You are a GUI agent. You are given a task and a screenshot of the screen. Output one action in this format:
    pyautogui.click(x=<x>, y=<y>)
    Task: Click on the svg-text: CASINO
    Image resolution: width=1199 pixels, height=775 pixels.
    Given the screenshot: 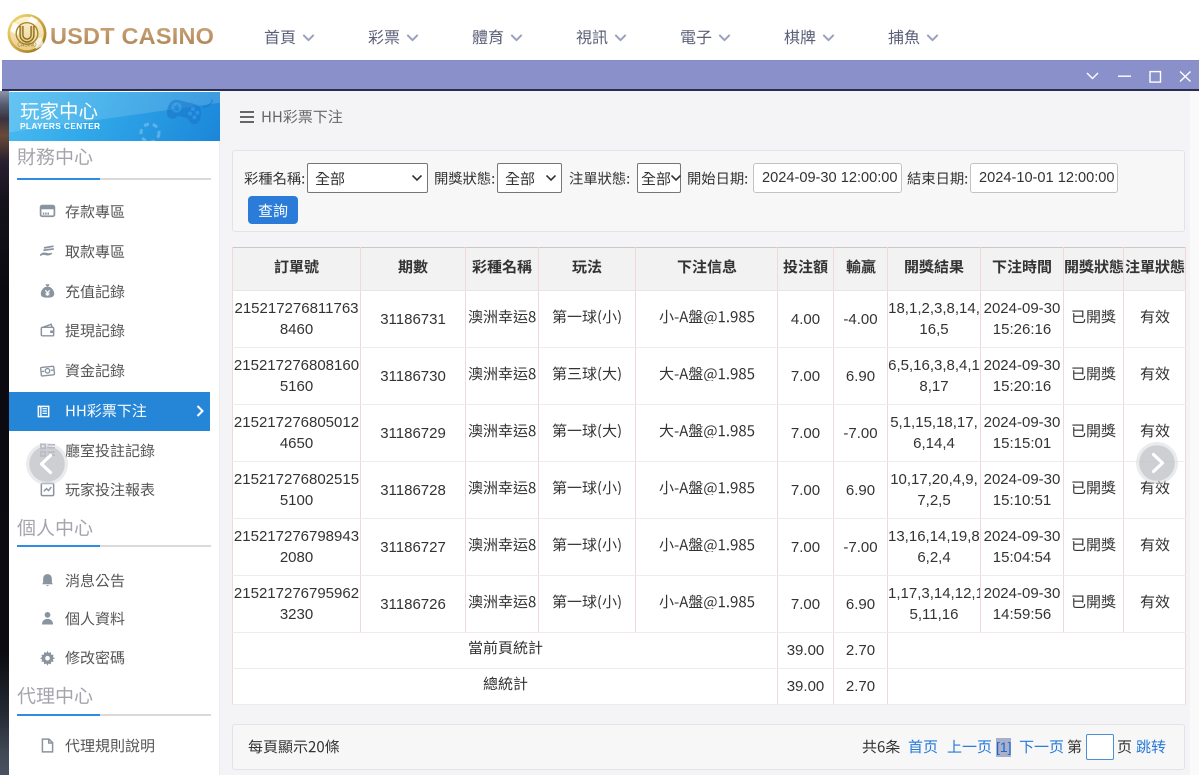 What is the action you would take?
    pyautogui.click(x=26, y=46)
    